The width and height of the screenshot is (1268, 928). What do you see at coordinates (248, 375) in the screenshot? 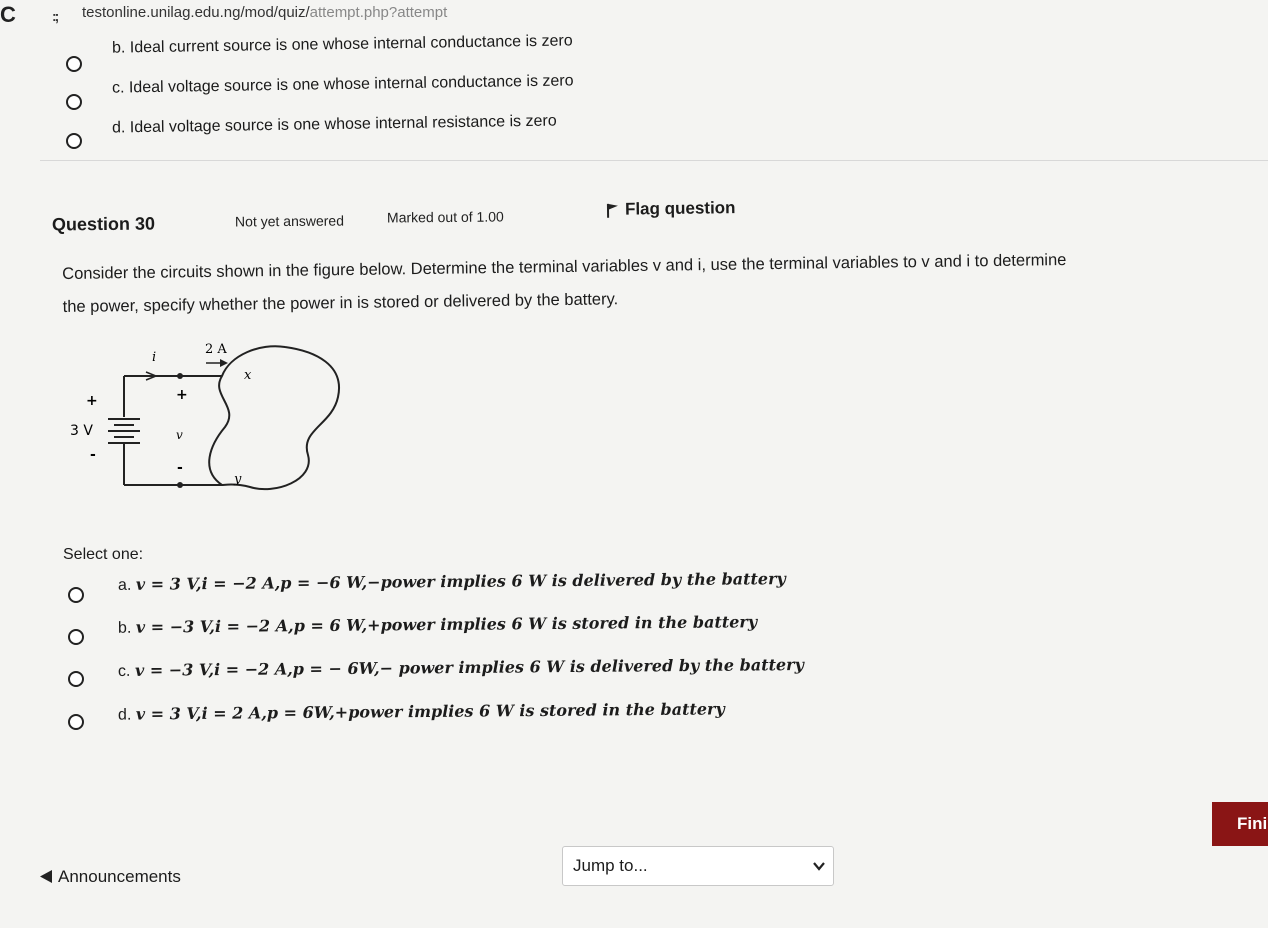
I see `node-x-label: x` at bounding box center [248, 375].